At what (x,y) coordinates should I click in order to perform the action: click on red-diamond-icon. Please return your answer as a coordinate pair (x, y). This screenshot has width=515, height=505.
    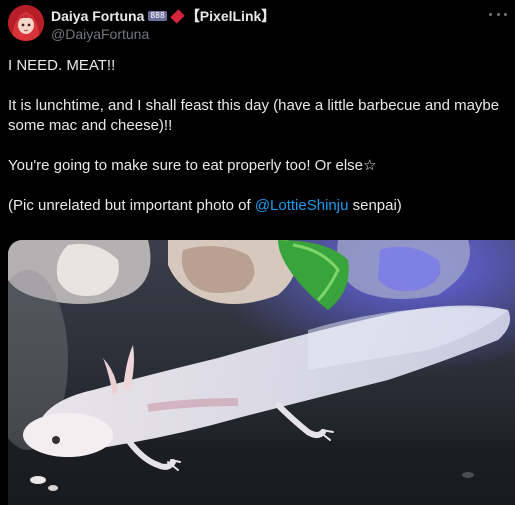
    Looking at the image, I should click on (177, 16).